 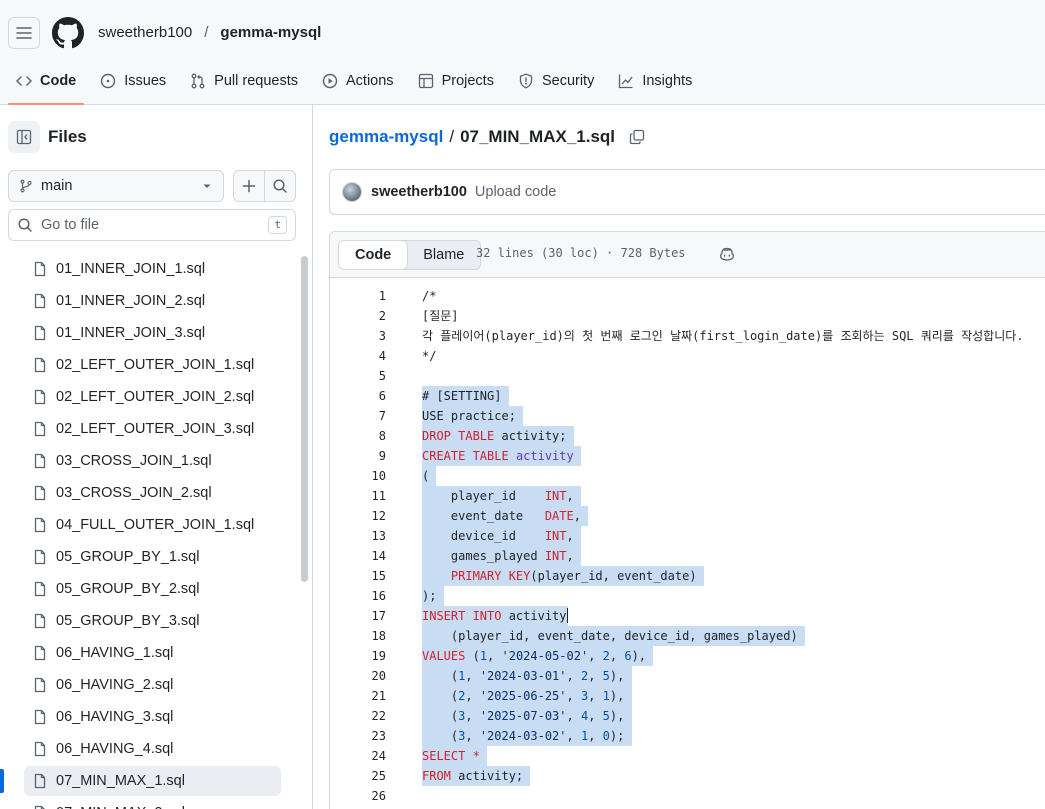 What do you see at coordinates (152, 397) in the screenshot?
I see `file-tree-item: 02_LEFT_OUTER_JOIN_2.sql` at bounding box center [152, 397].